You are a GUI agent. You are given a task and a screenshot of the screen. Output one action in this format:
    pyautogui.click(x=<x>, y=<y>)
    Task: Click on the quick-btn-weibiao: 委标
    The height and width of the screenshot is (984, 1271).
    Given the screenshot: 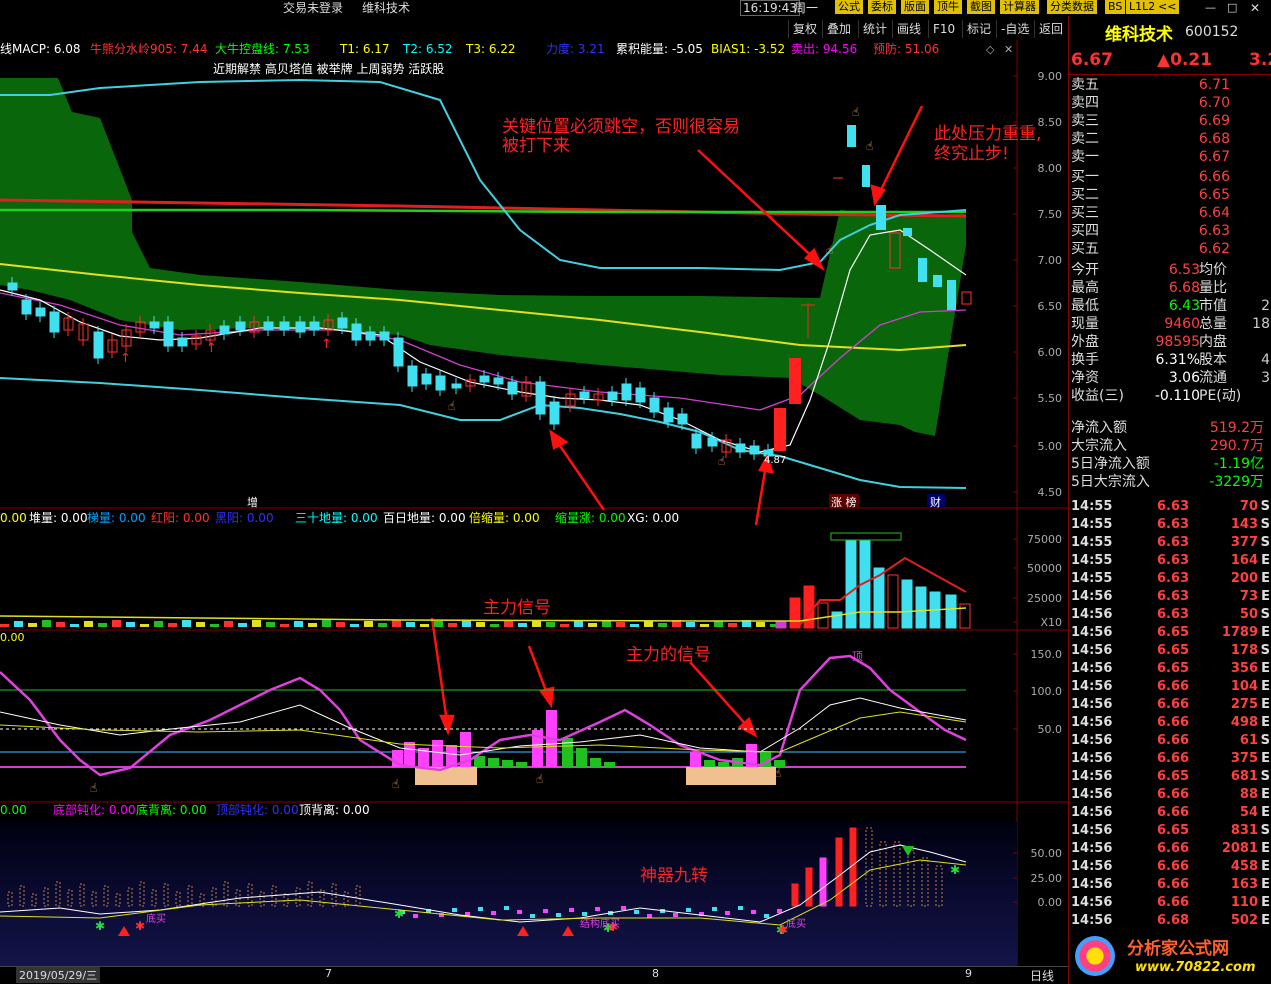 What is the action you would take?
    pyautogui.click(x=882, y=7)
    